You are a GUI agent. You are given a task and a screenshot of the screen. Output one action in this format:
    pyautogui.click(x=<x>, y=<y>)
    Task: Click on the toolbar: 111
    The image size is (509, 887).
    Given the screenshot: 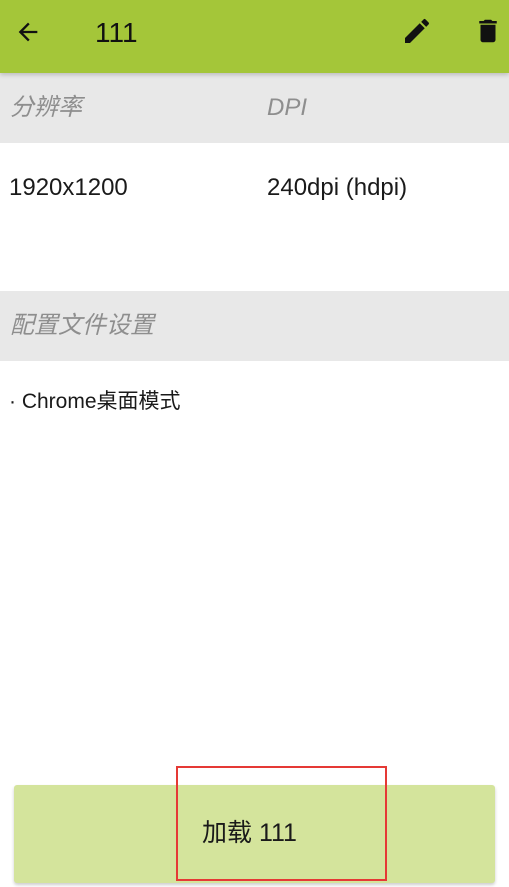 What is the action you would take?
    pyautogui.click(x=254, y=36)
    